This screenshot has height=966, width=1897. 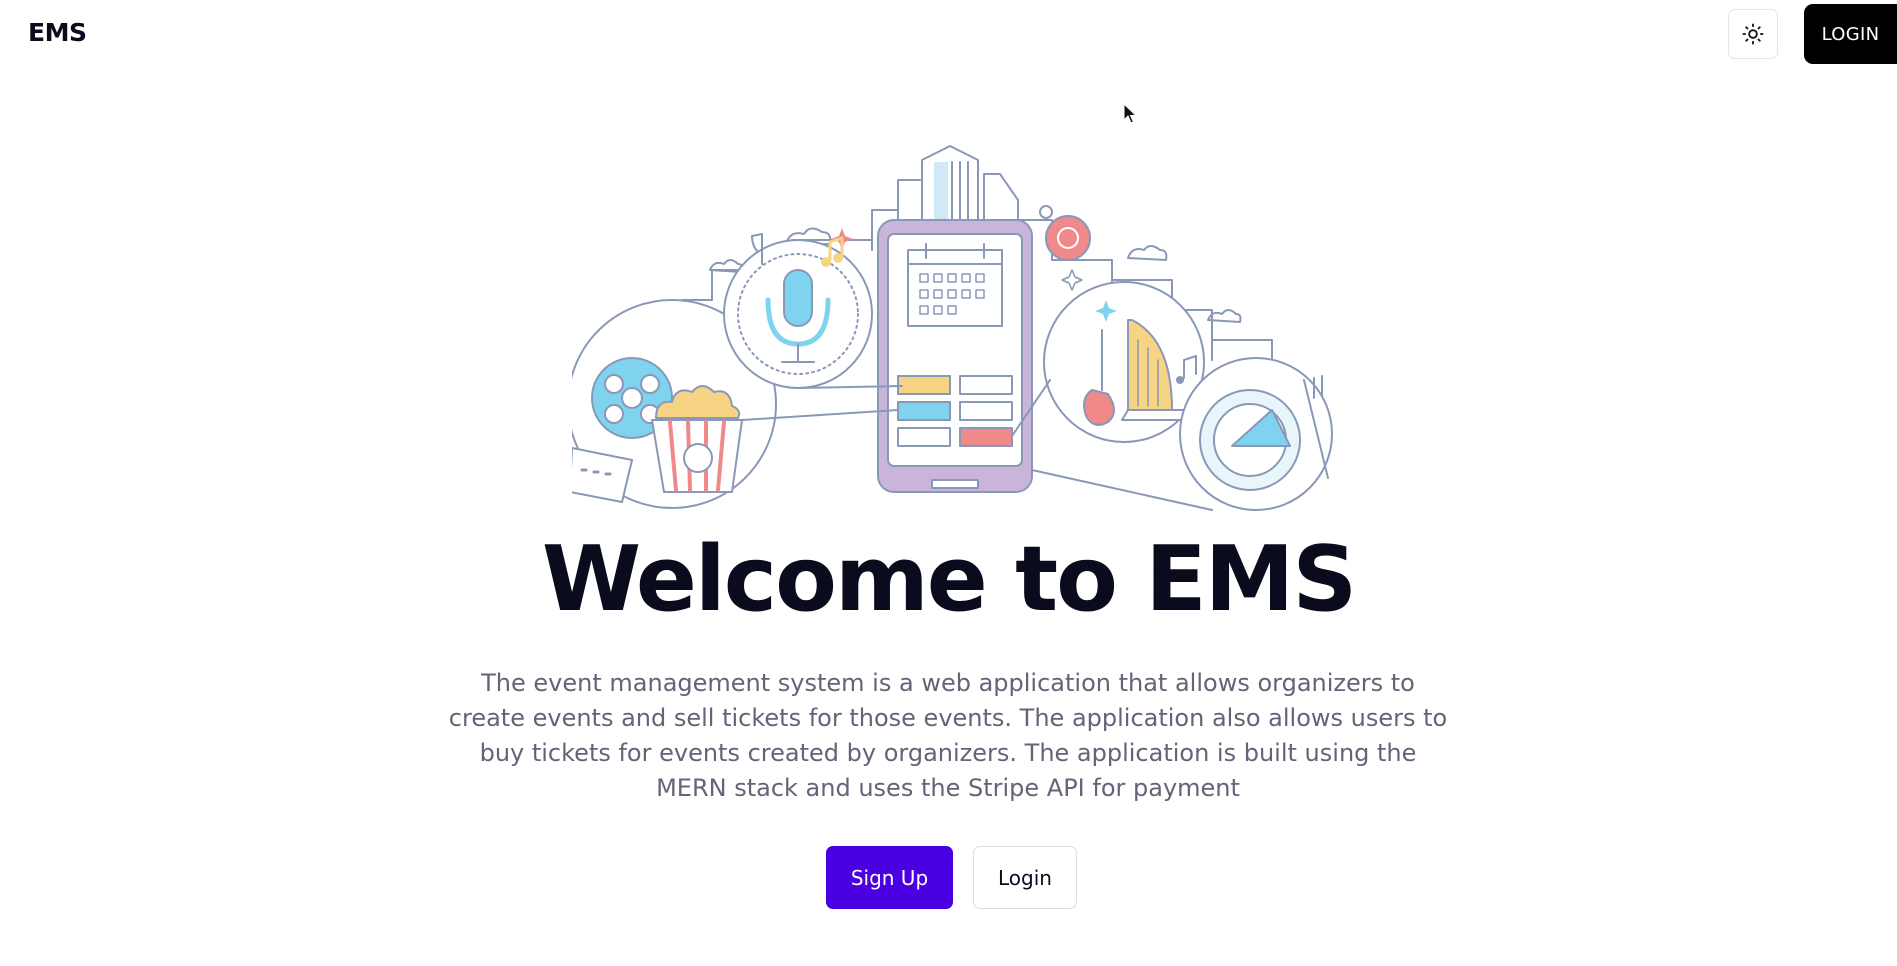 I want to click on mouse-cursor-icon, so click(x=1130, y=113).